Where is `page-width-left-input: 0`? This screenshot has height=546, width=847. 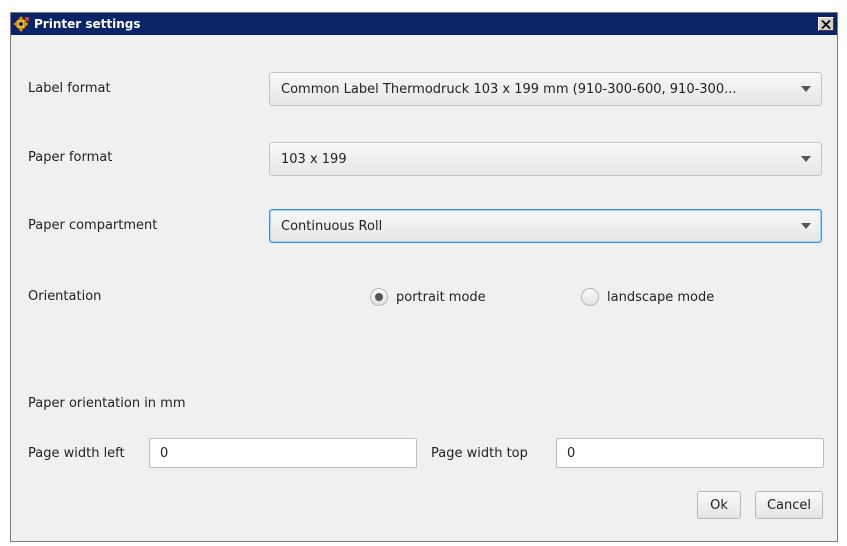
page-width-left-input: 0 is located at coordinates (283, 453).